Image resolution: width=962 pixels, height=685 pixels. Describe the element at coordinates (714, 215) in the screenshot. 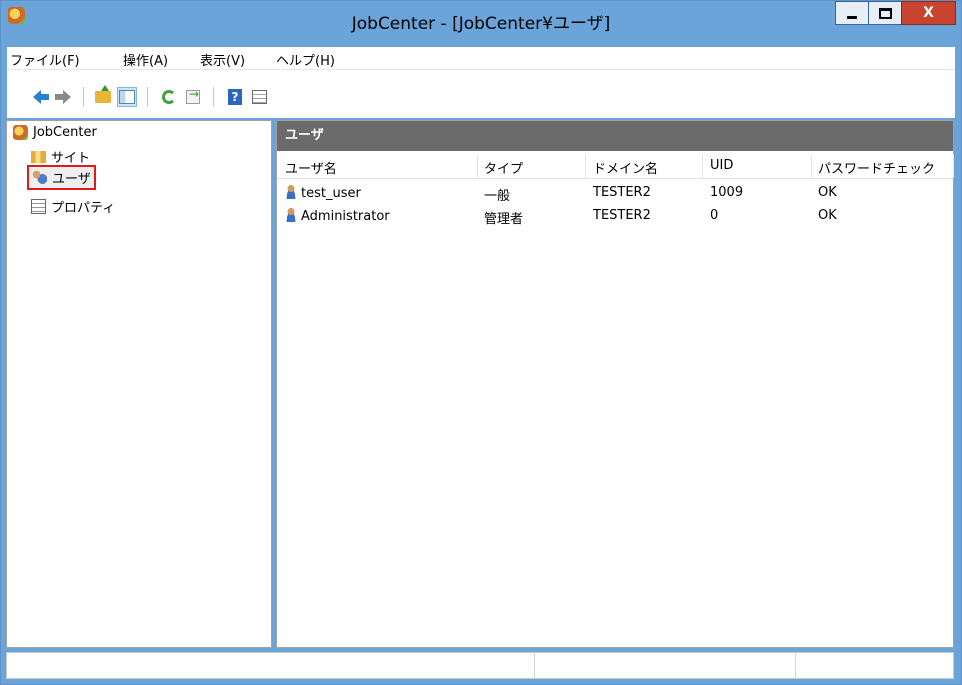

I see `uid-cell: 0` at that location.